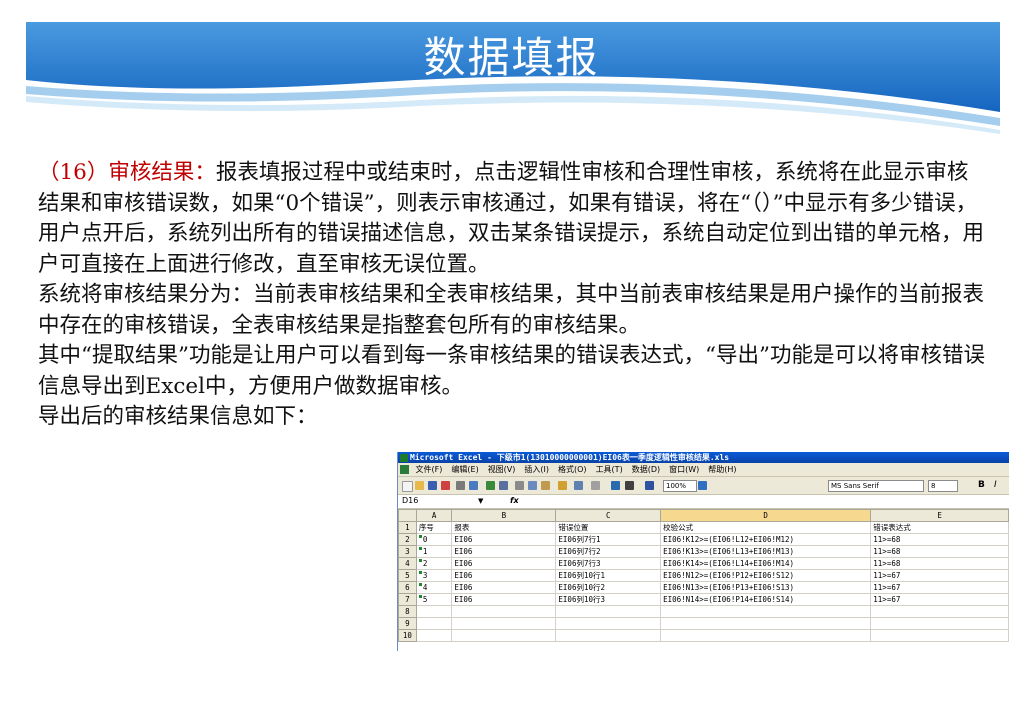  I want to click on table-cell: EI06列7行3, so click(608, 563).